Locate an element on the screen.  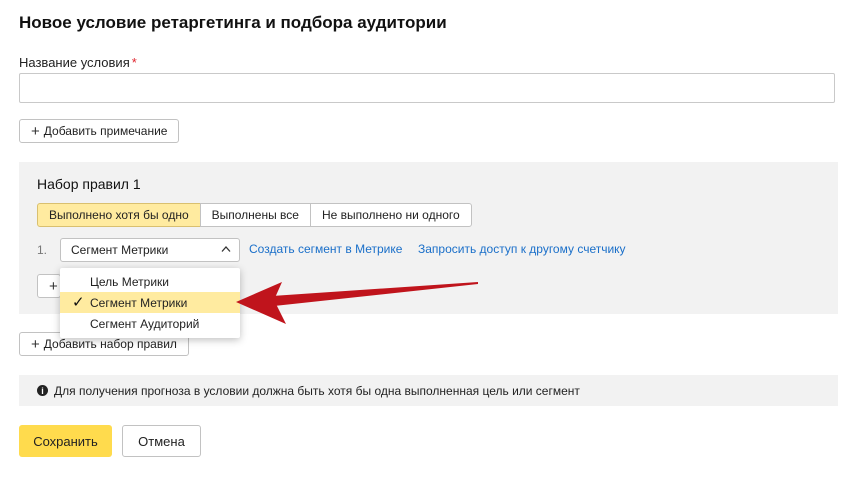
add-note-label: Добавить примечание is located at coordinates (105, 131).